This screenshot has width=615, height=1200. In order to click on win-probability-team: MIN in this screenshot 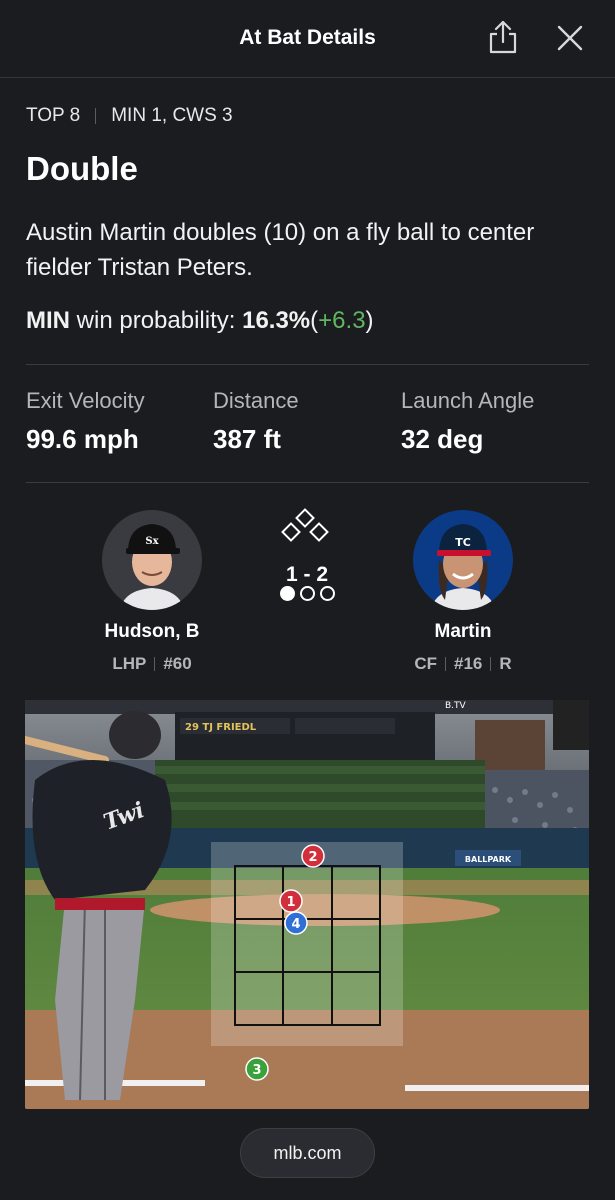, I will do `click(48, 320)`.